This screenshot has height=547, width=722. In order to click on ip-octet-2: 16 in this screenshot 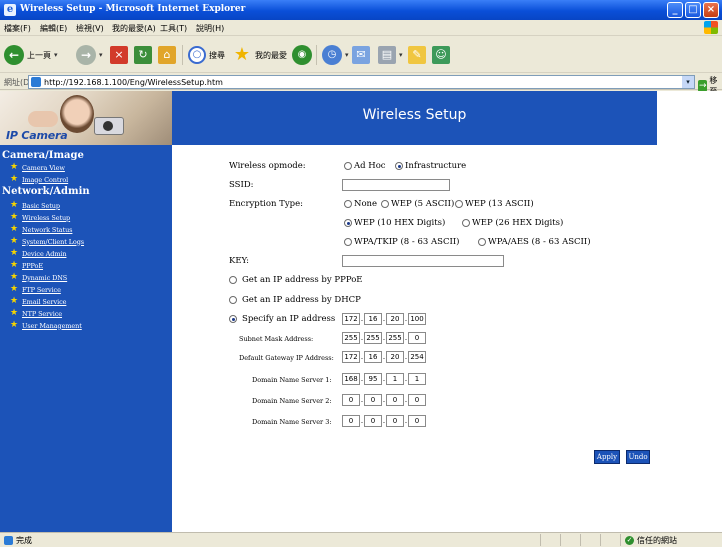, I will do `click(373, 319)`.